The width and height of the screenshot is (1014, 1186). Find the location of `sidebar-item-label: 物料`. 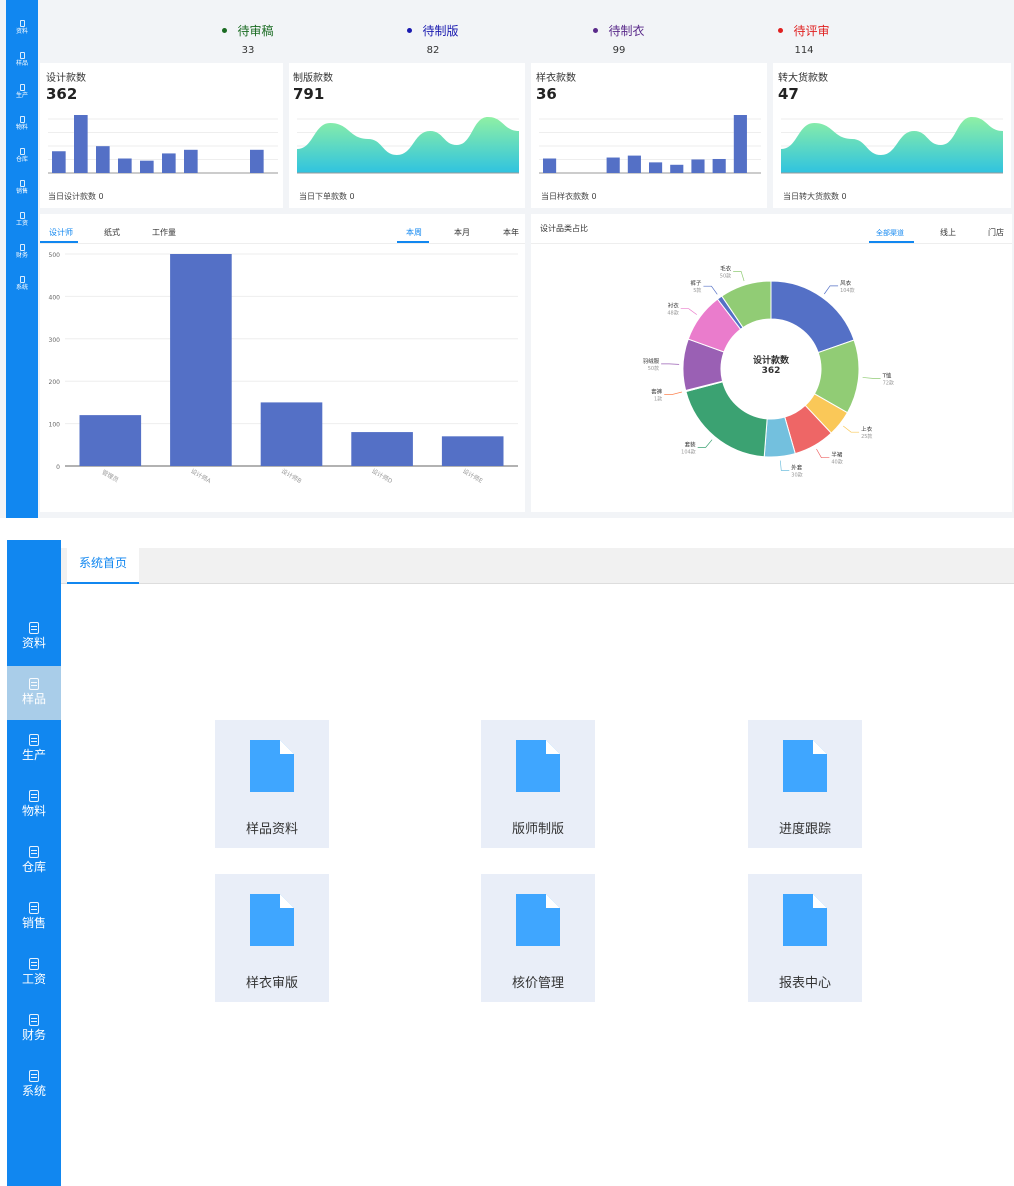

sidebar-item-label: 物料 is located at coordinates (33, 811).